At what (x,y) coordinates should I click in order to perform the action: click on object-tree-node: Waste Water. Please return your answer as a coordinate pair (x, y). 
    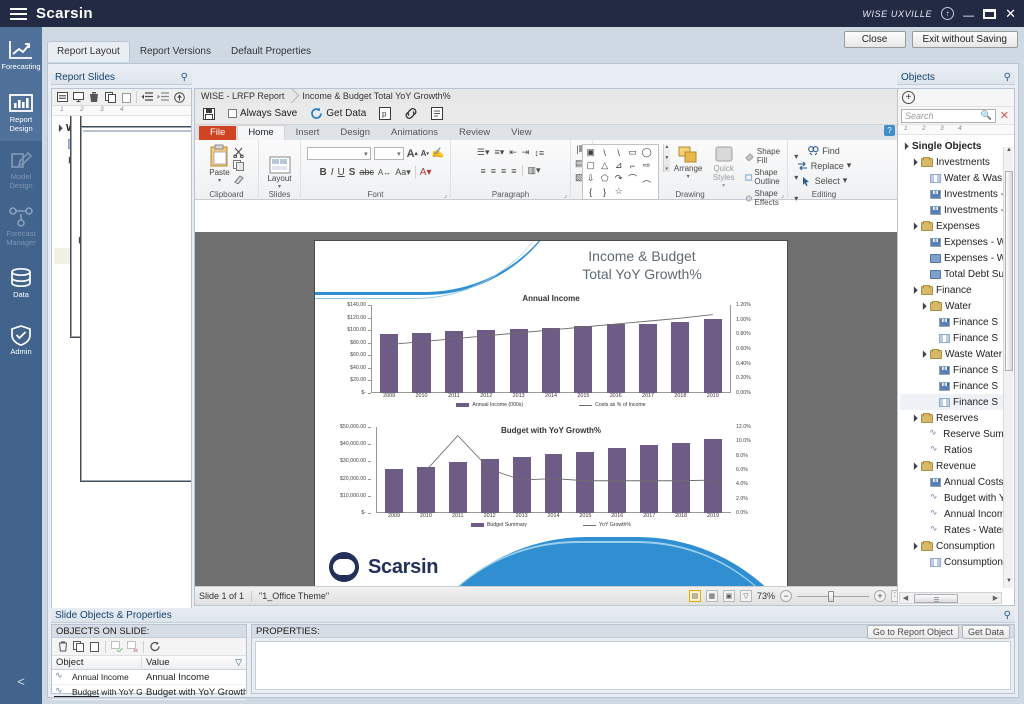
    Looking at the image, I should click on (956, 354).